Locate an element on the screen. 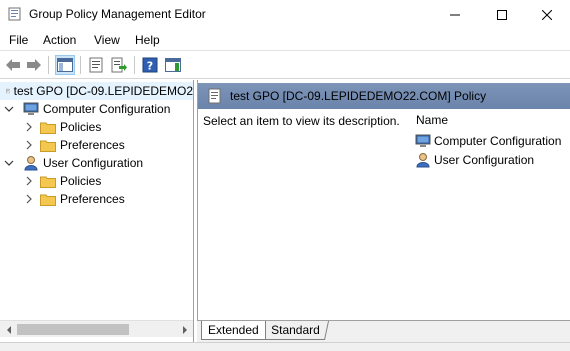 The image size is (570, 351). tree-item-computer-preferences: Preferences is located at coordinates (74, 145).